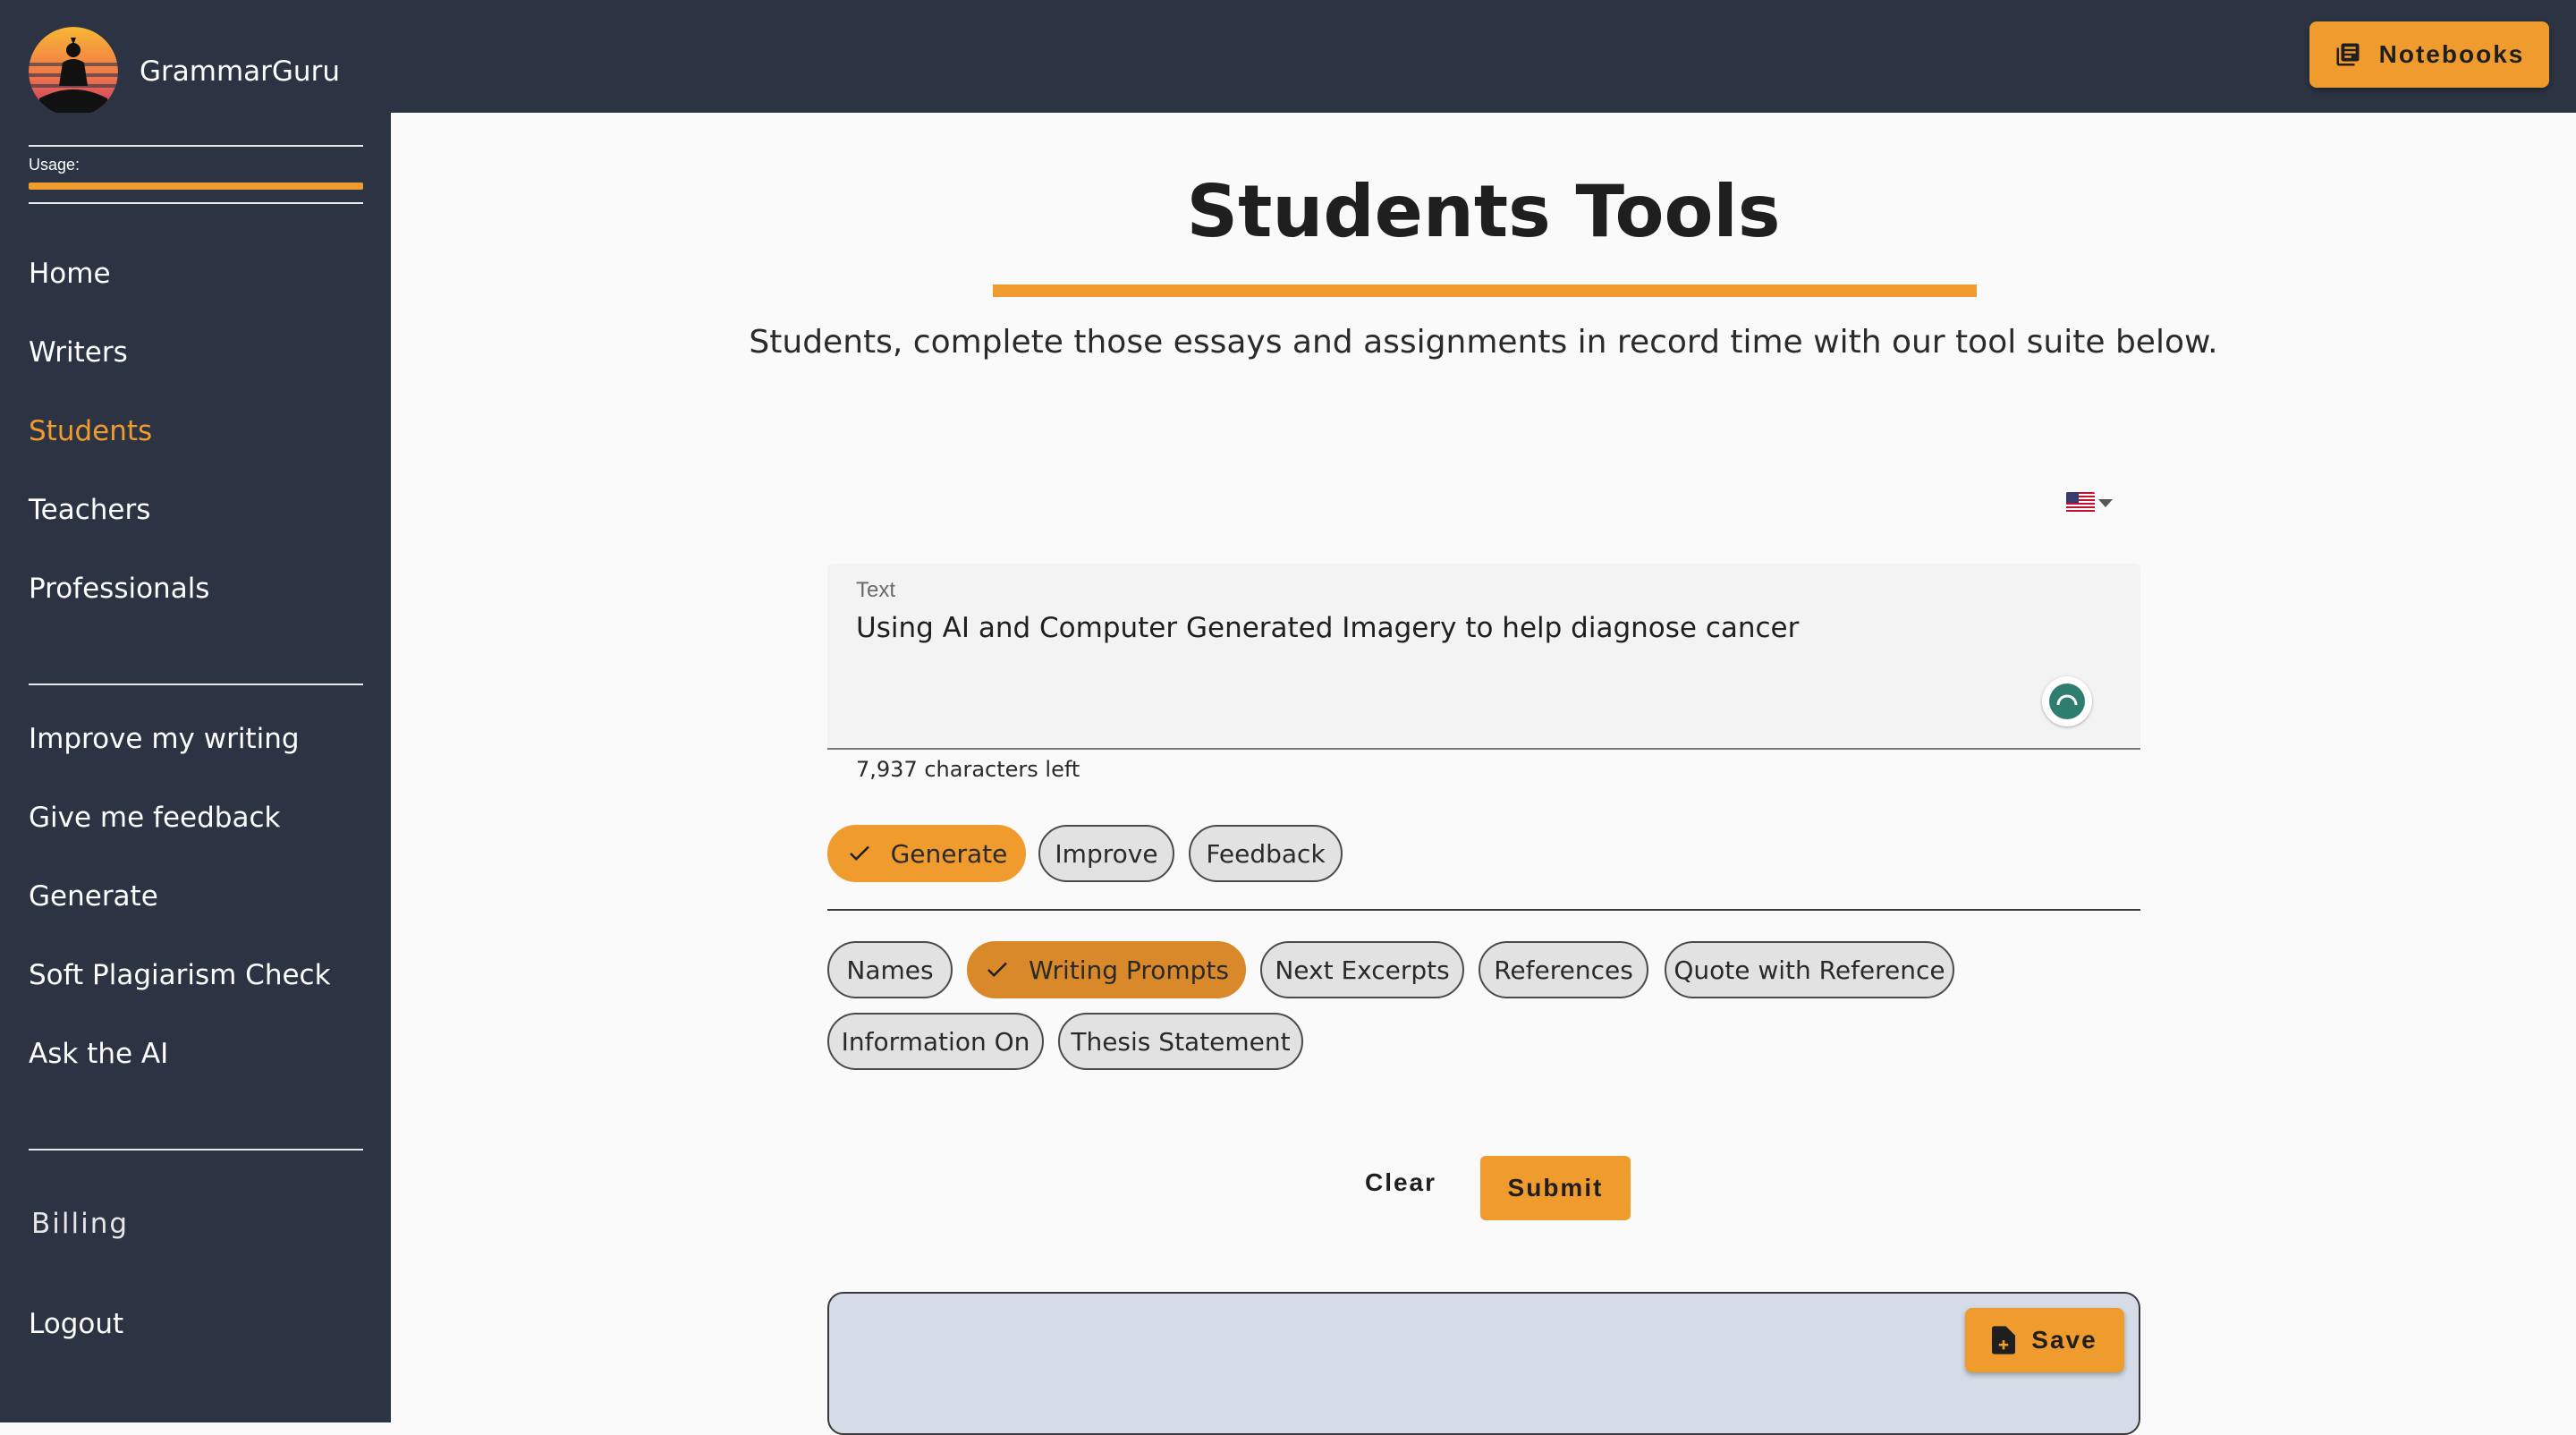  I want to click on clear-button: Clear, so click(1400, 1183).